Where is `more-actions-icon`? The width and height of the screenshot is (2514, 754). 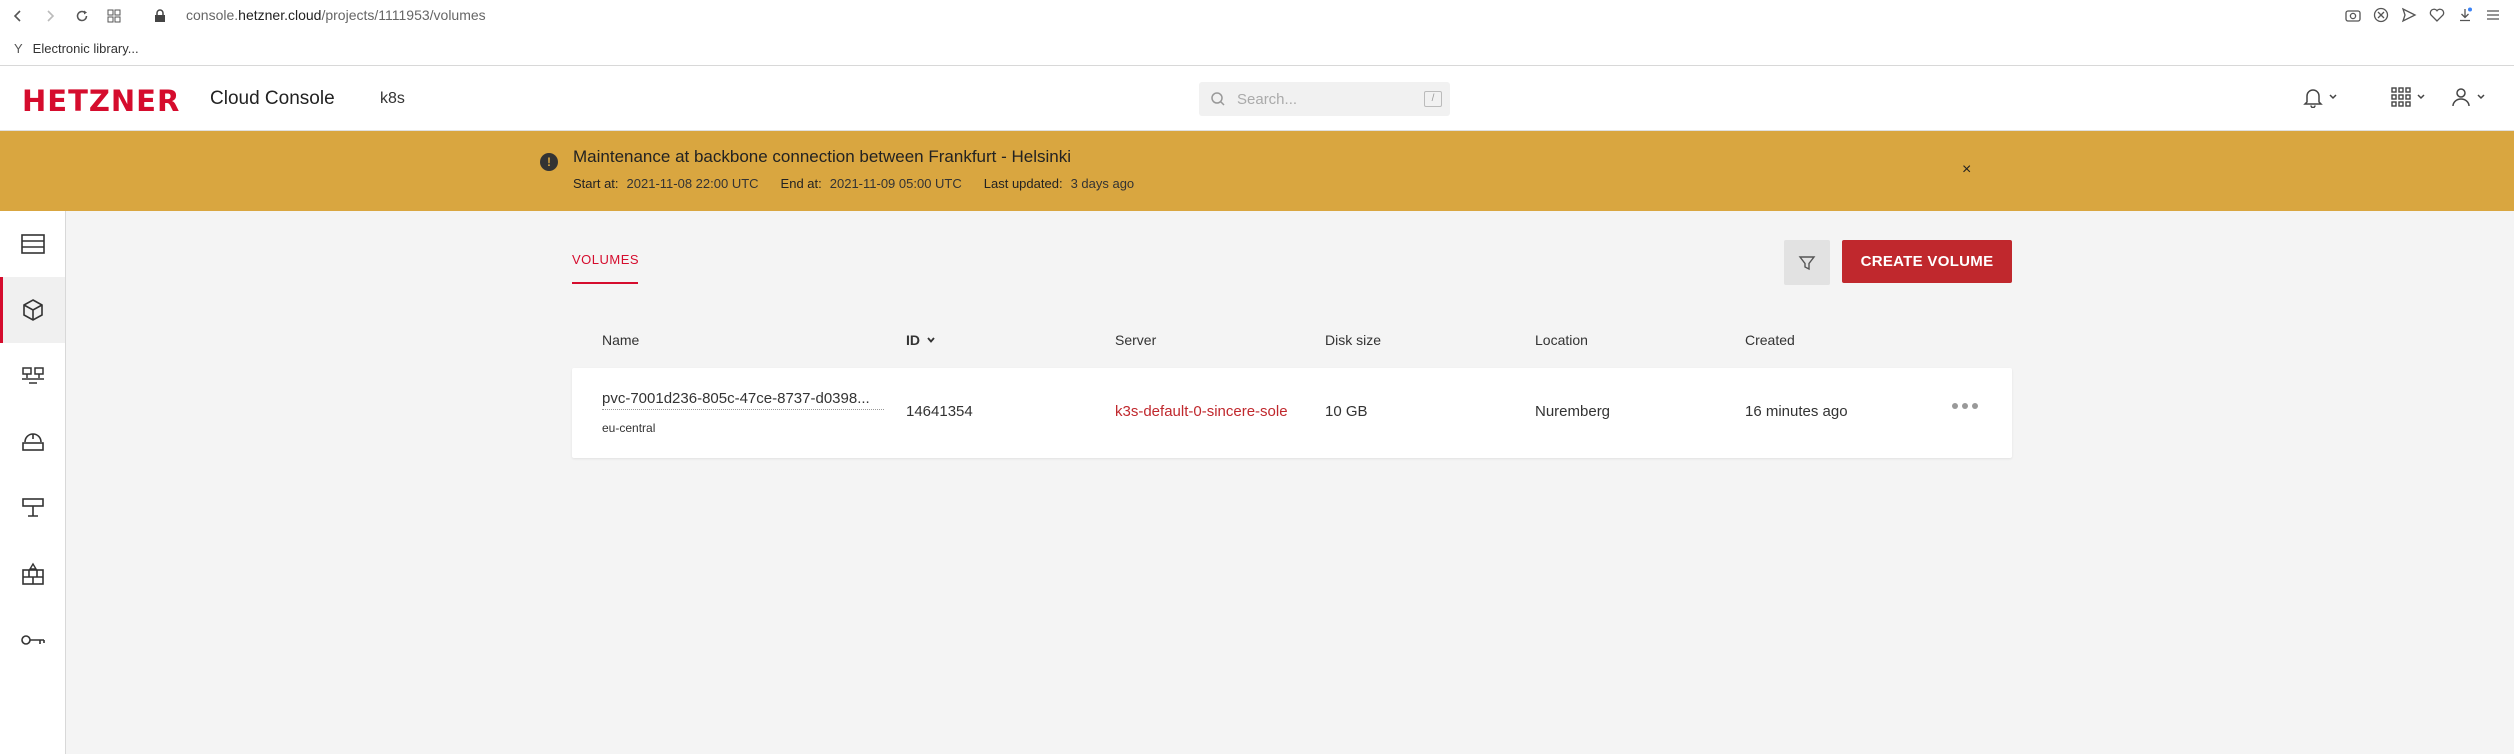 more-actions-icon is located at coordinates (1965, 406).